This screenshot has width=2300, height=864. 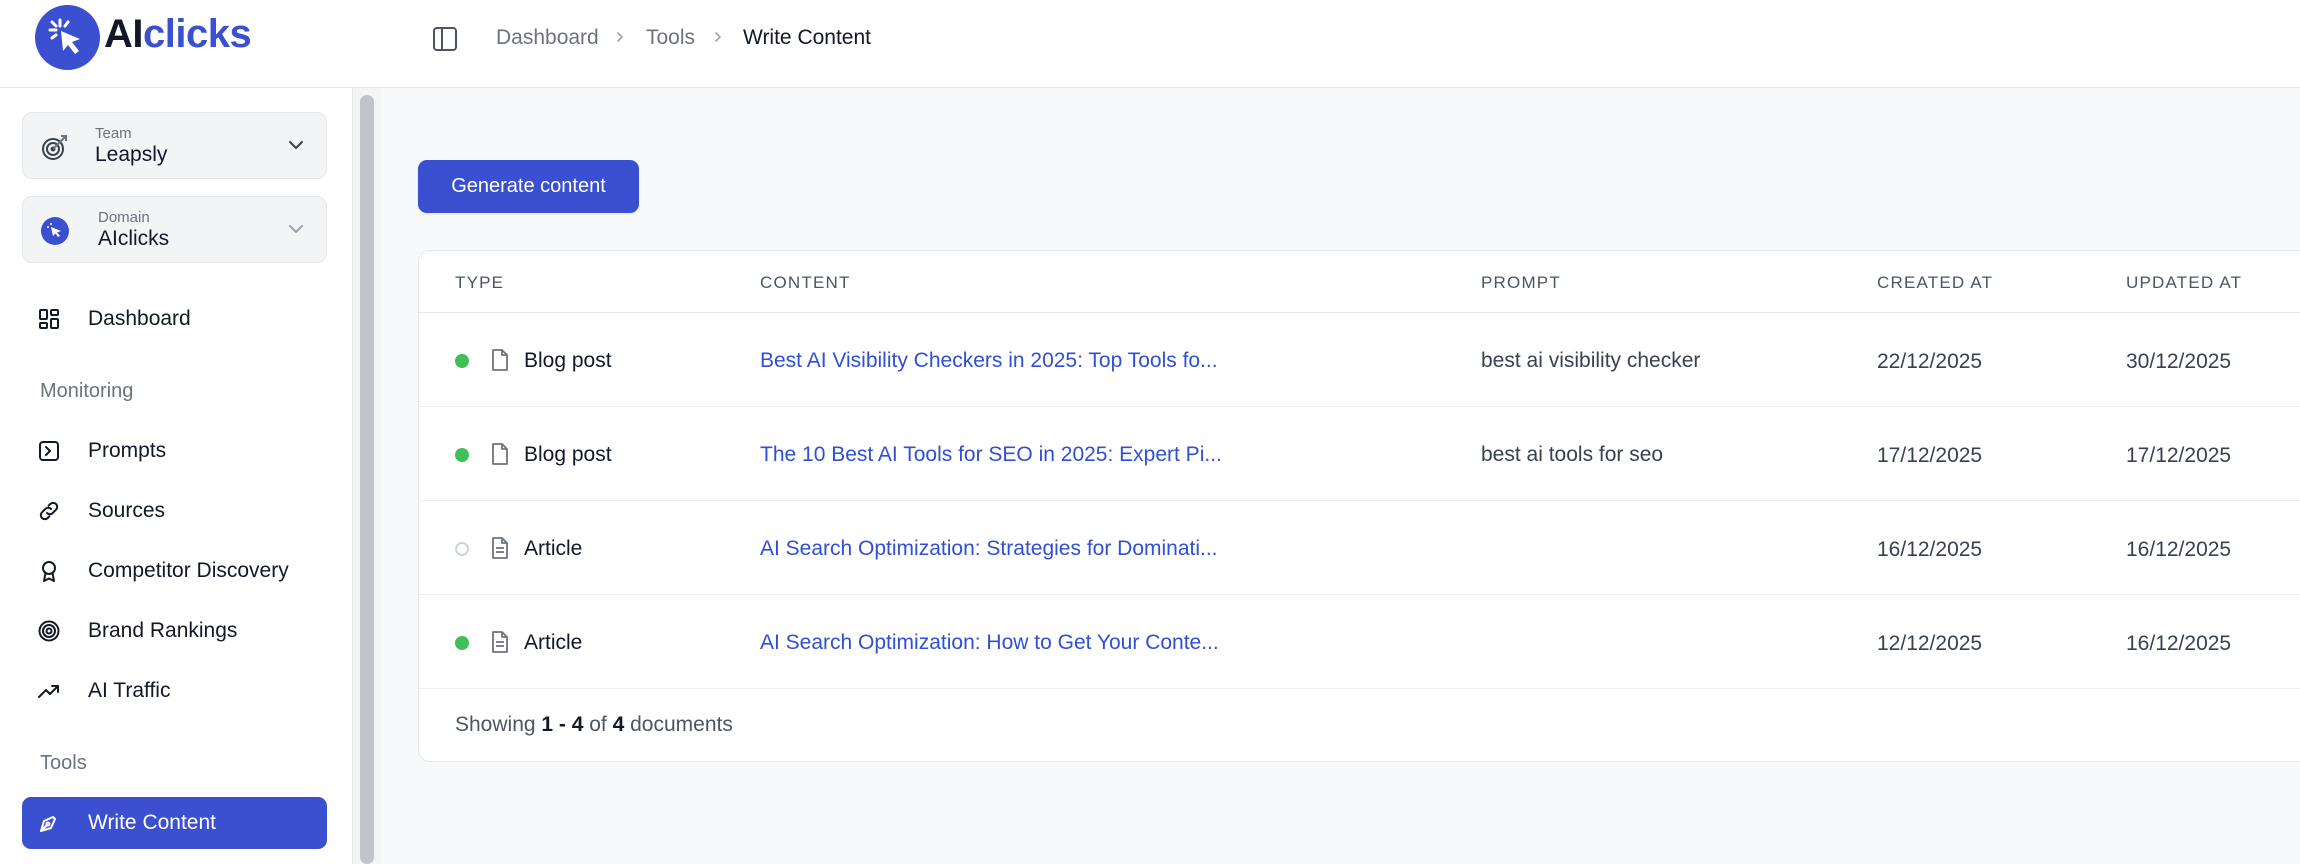 I want to click on section-label-tools: Tools, so click(x=63, y=763).